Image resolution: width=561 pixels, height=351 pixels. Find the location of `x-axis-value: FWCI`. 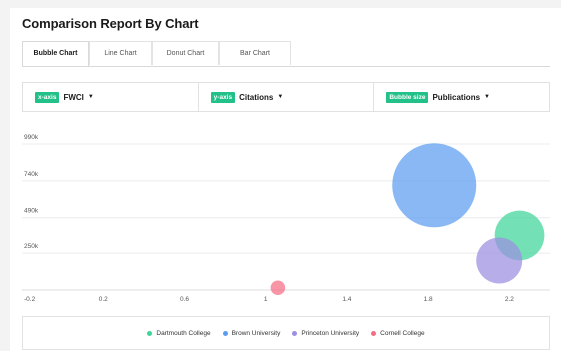

x-axis-value: FWCI is located at coordinates (73, 97).